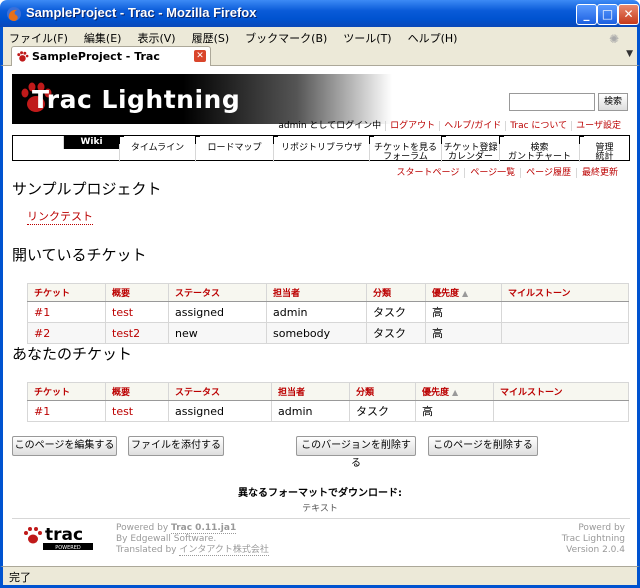 Image resolution: width=640 pixels, height=588 pixels. Describe the element at coordinates (613, 39) in the screenshot. I see `throbber-icon: ✺` at that location.